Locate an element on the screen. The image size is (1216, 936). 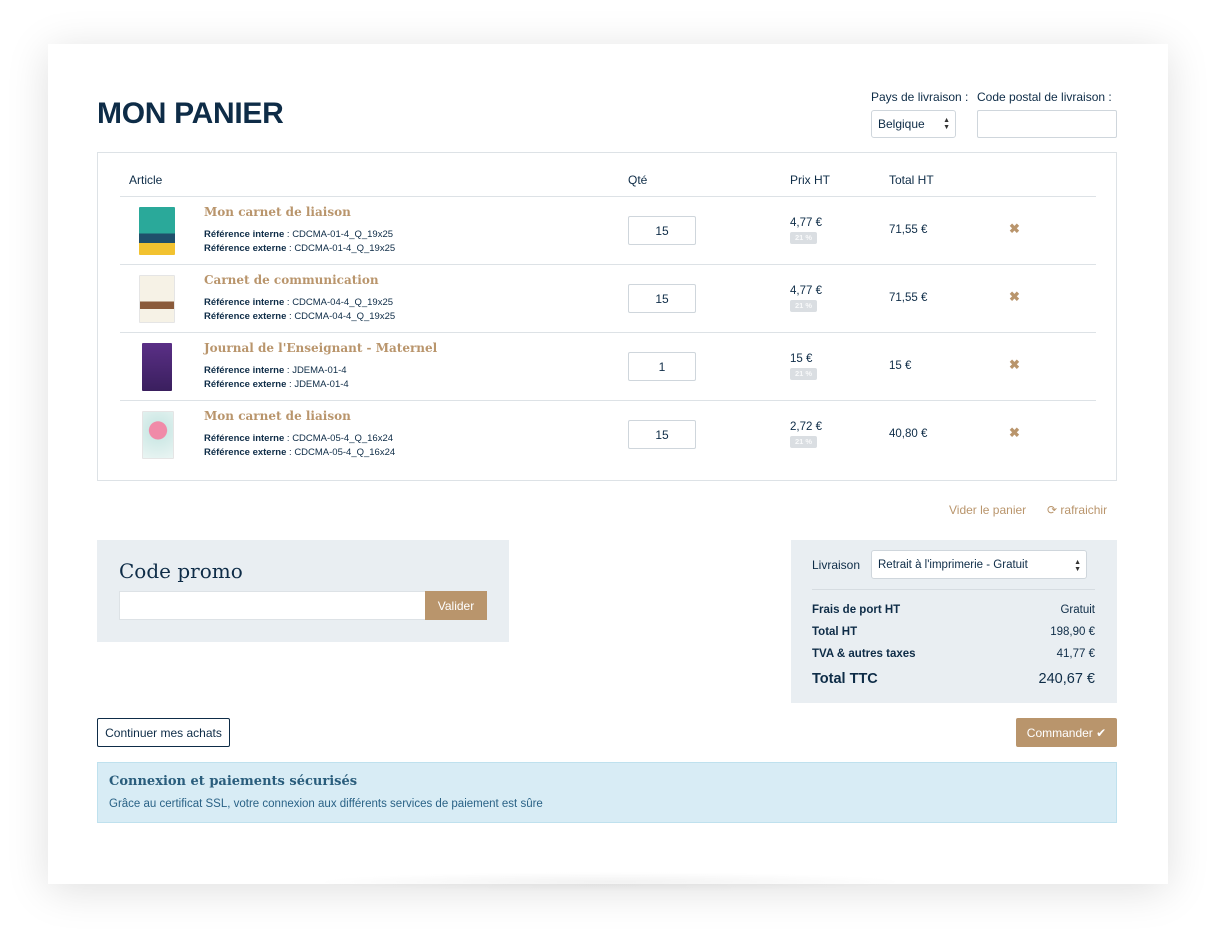
promo-panel: Code promo Valider is located at coordinates (303, 591).